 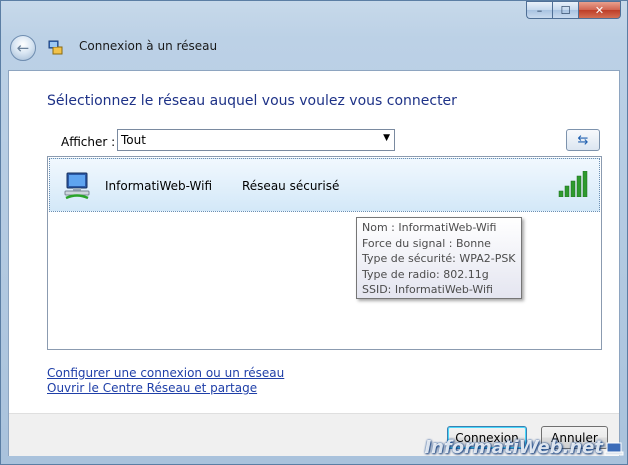 What do you see at coordinates (425, 274) in the screenshot?
I see `tooltip-radio-type: Type de radio: 802.11g` at bounding box center [425, 274].